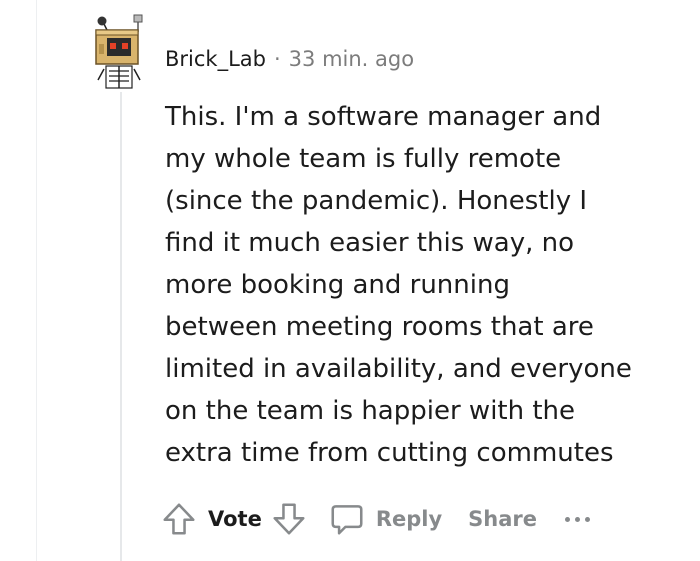 The width and height of the screenshot is (700, 561). What do you see at coordinates (347, 519) in the screenshot?
I see `speech-bubble-icon` at bounding box center [347, 519].